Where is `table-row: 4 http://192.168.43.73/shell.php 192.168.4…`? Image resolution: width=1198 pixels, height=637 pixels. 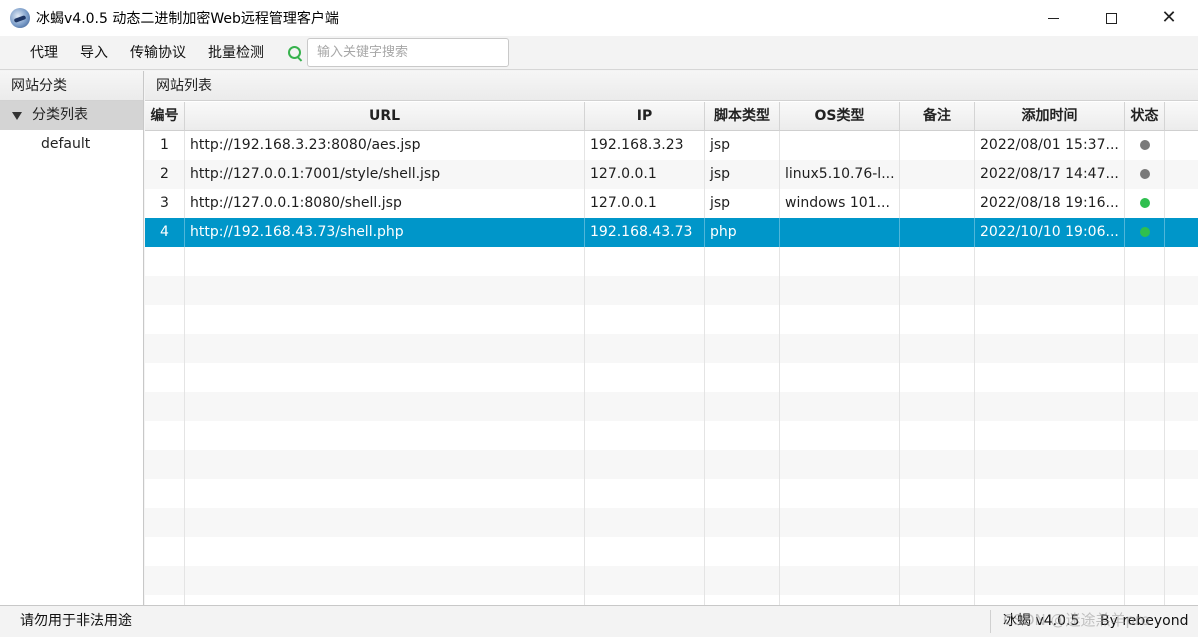
table-row: 4 http://192.168.43.73/shell.php 192.168.4… is located at coordinates (671, 232).